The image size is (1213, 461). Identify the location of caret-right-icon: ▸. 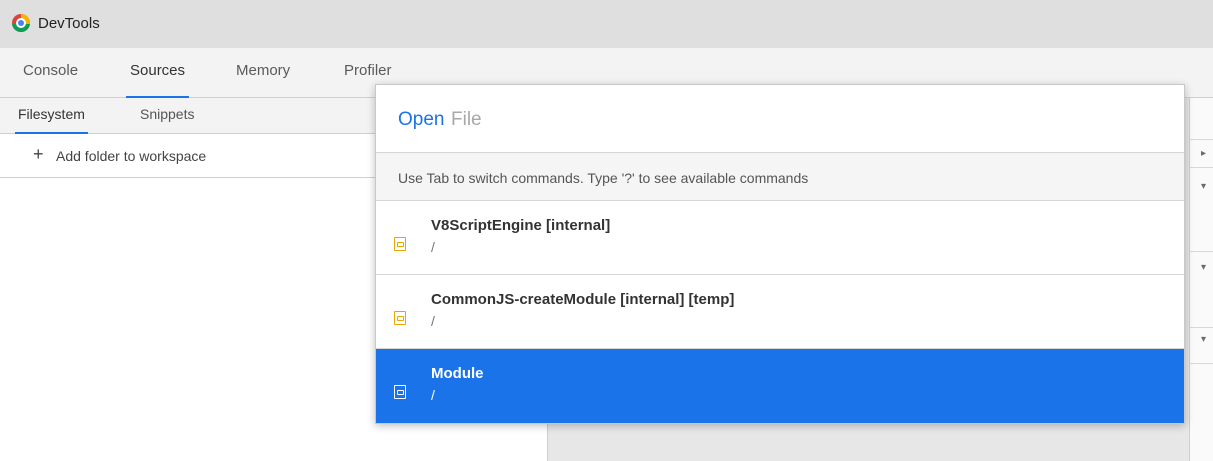
(1203, 153).